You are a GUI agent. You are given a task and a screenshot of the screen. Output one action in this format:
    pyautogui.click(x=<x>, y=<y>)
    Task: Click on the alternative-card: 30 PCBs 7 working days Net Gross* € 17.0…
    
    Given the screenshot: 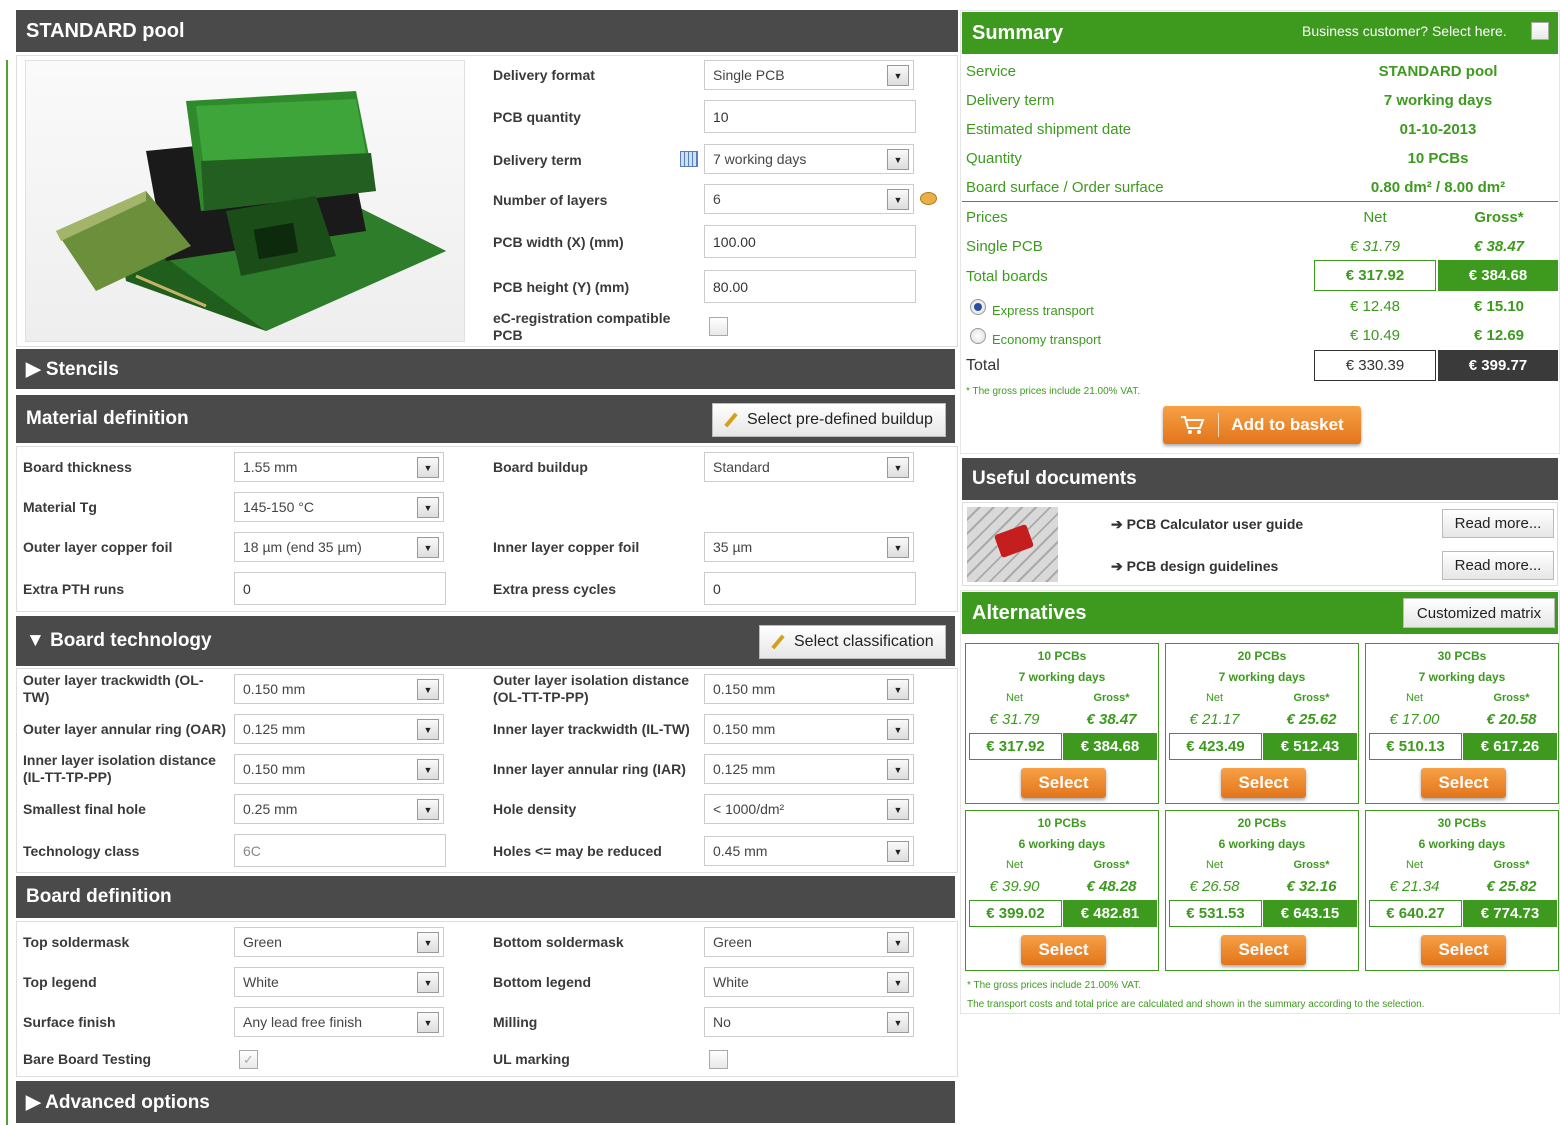 What is the action you would take?
    pyautogui.click(x=1462, y=723)
    